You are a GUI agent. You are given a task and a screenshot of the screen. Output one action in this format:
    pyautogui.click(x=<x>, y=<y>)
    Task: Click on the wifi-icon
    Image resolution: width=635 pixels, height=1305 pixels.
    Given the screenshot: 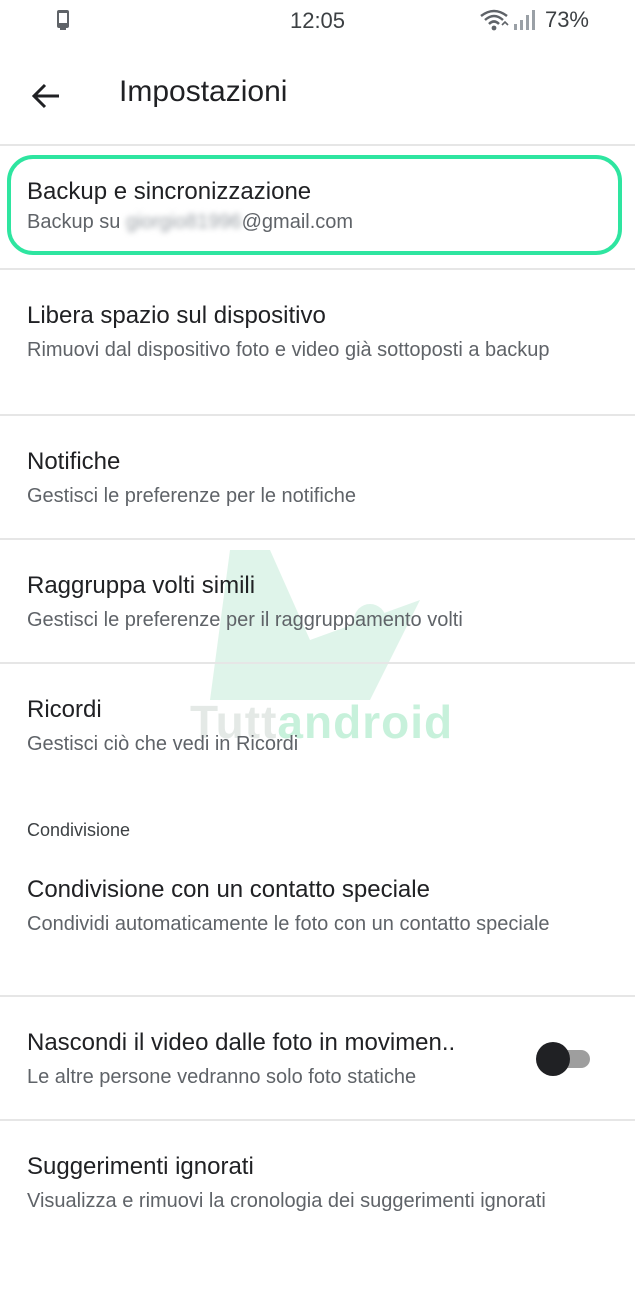 What is the action you would take?
    pyautogui.click(x=494, y=20)
    